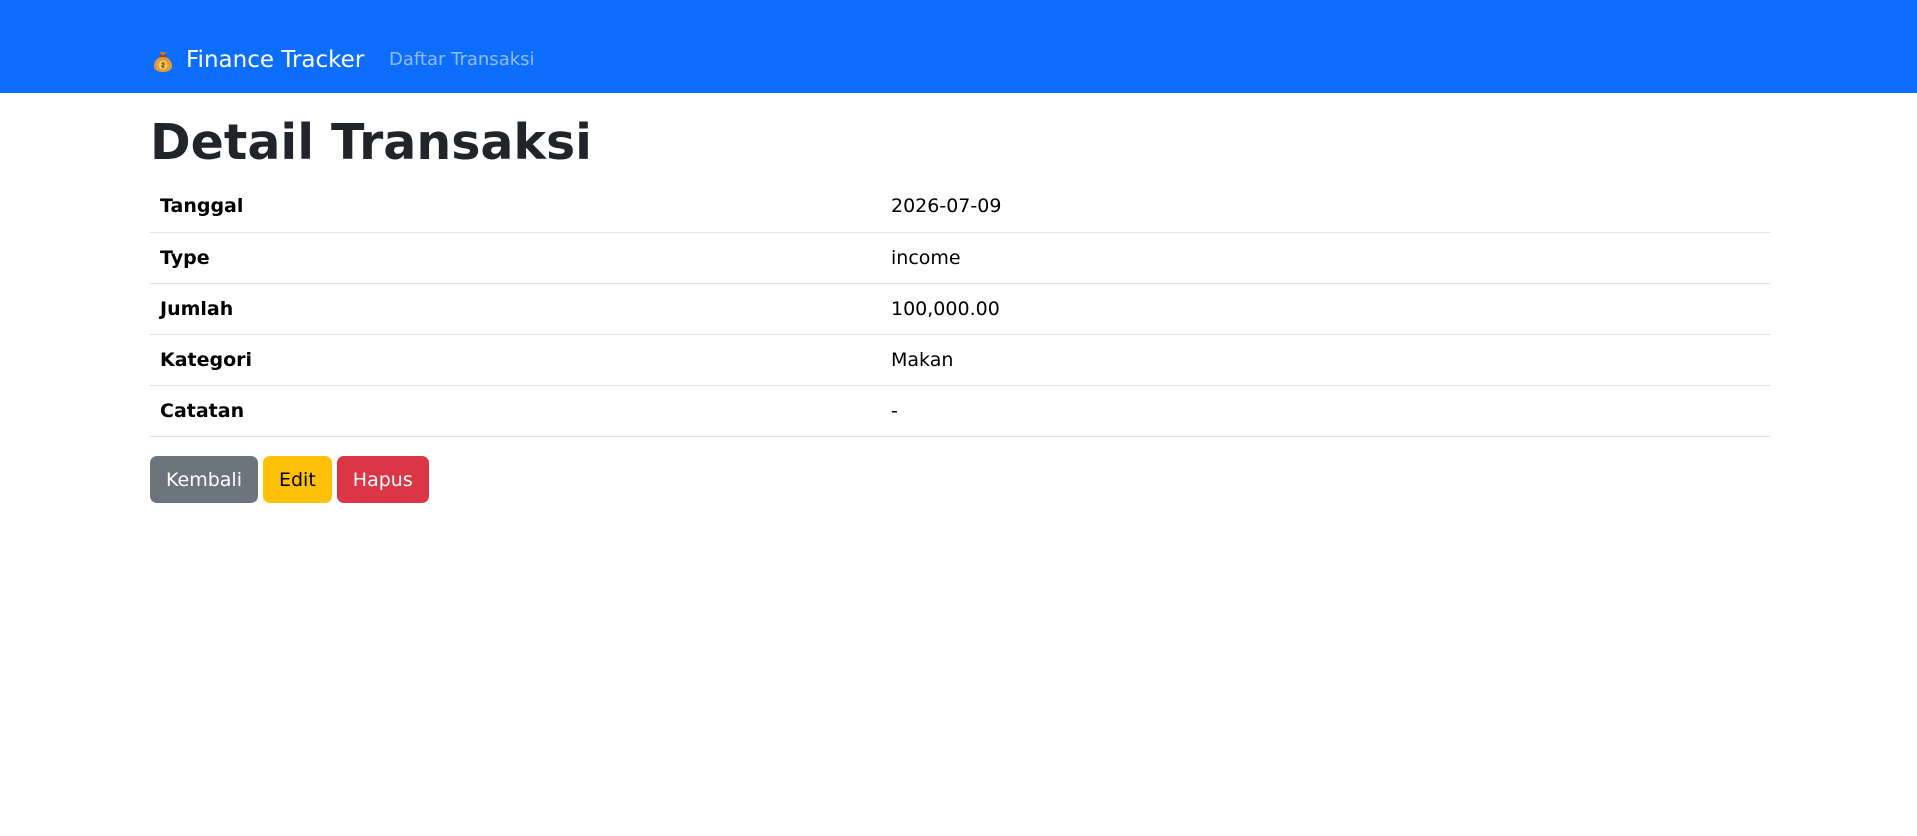 This screenshot has width=1917, height=836. What do you see at coordinates (1325, 207) in the screenshot?
I see `date-value: 2026-07-09` at bounding box center [1325, 207].